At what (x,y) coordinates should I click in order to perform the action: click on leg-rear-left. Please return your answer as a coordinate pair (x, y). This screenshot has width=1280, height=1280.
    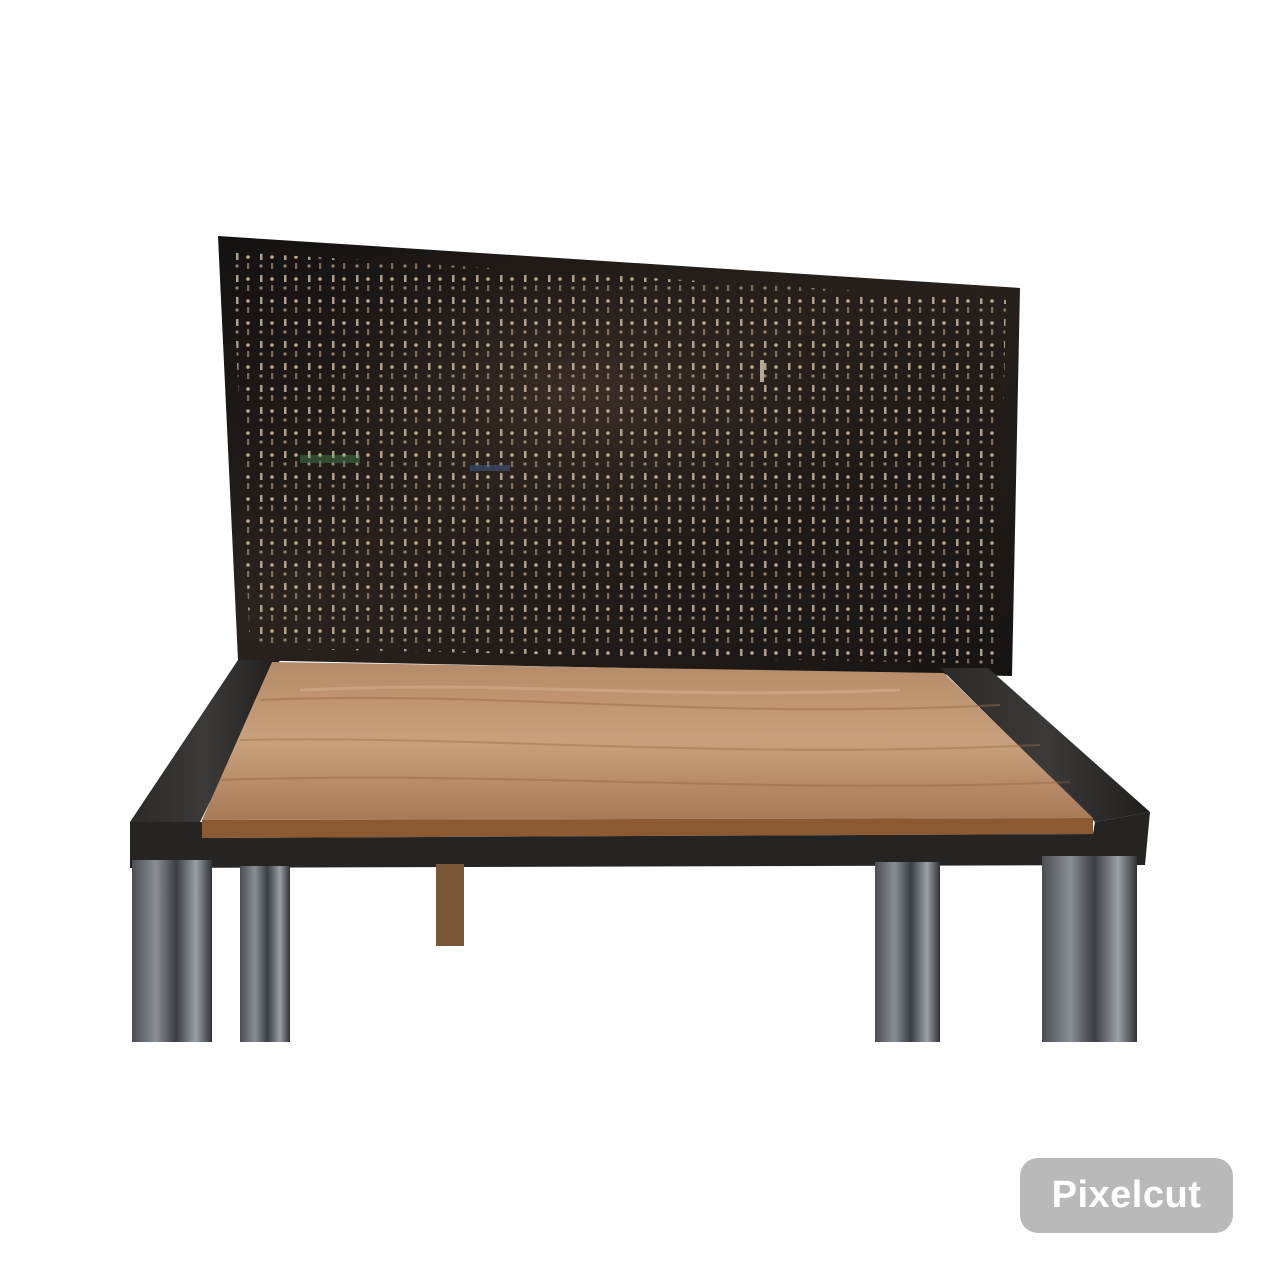
    Looking at the image, I should click on (265, 954).